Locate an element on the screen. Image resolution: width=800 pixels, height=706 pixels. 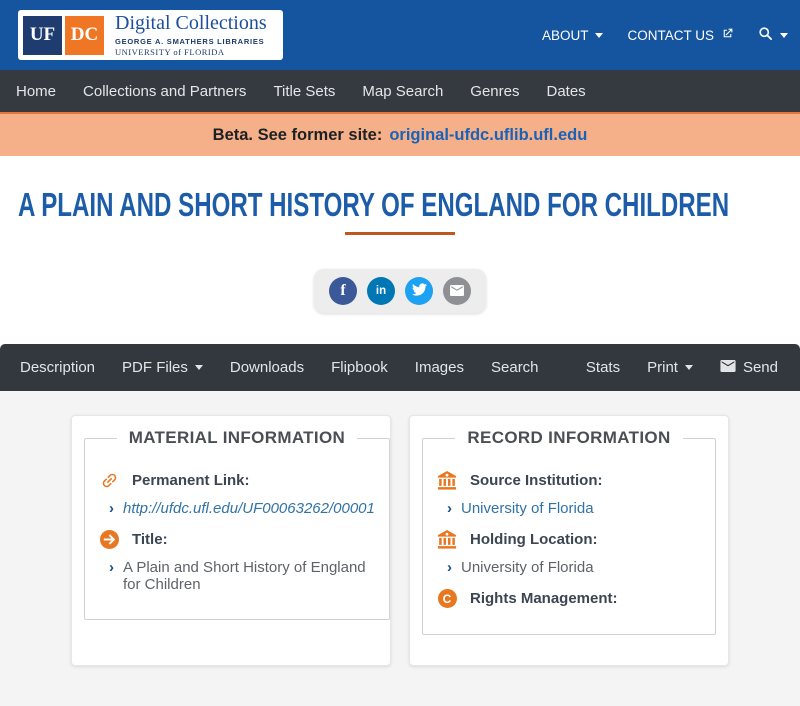
toolbar-flipbook: Flipbook is located at coordinates (359, 367).